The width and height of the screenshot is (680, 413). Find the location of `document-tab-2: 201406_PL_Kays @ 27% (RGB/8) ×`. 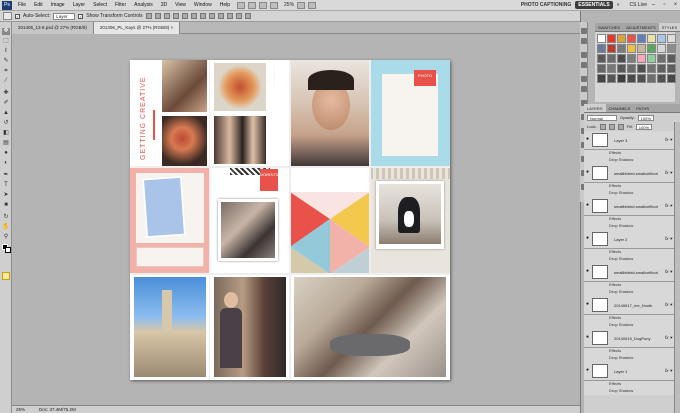

document-tab-2: 201406_PL_Kays @ 27% (RGB/8) × is located at coordinates (137, 28).